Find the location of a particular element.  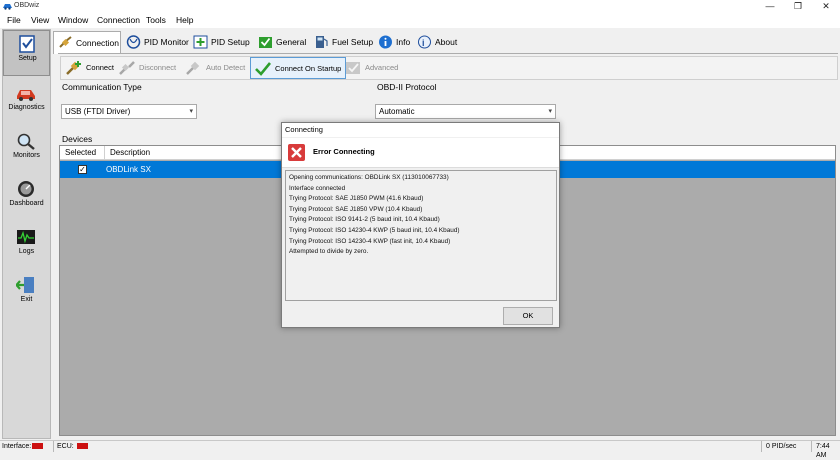

menu-window: Window is located at coordinates (73, 20).